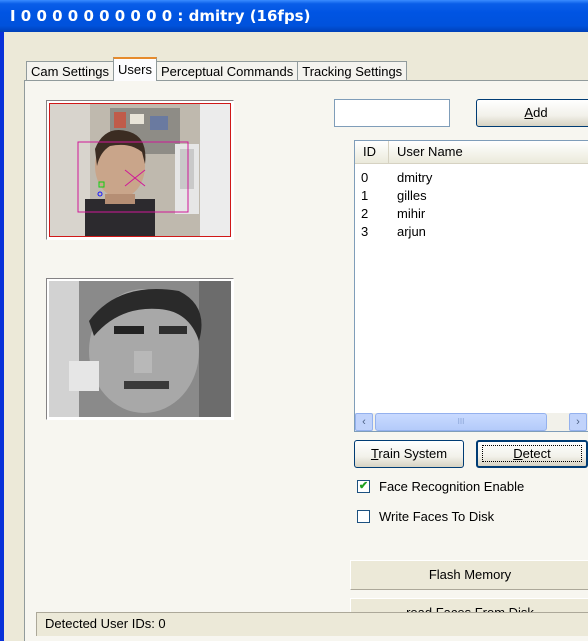 This screenshot has height=641, width=588. What do you see at coordinates (471, 232) in the screenshot?
I see `user-row: 3 arjun` at bounding box center [471, 232].